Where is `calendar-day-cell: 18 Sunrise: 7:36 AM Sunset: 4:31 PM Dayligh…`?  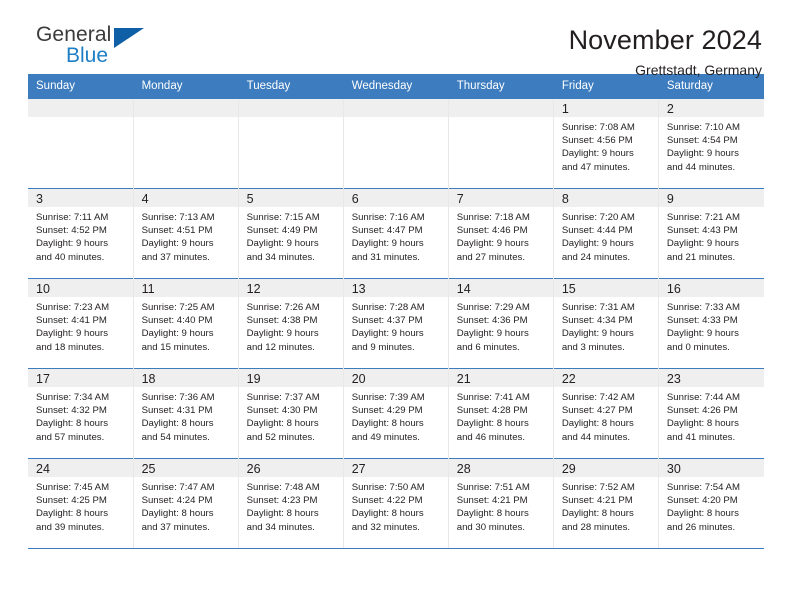 calendar-day-cell: 18 Sunrise: 7:36 AM Sunset: 4:31 PM Dayligh… is located at coordinates (186, 413).